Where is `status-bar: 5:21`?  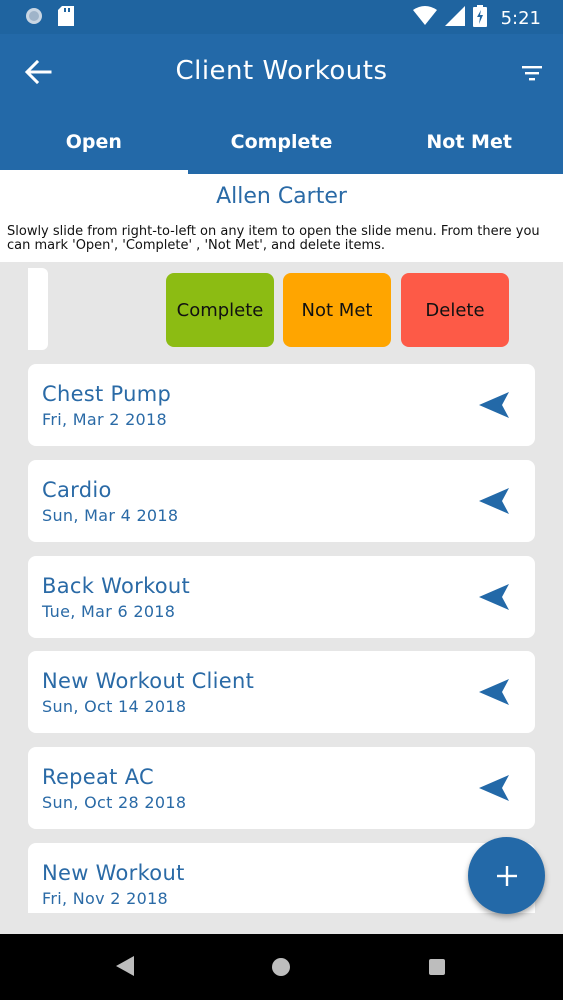
status-bar: 5:21 is located at coordinates (281, 17).